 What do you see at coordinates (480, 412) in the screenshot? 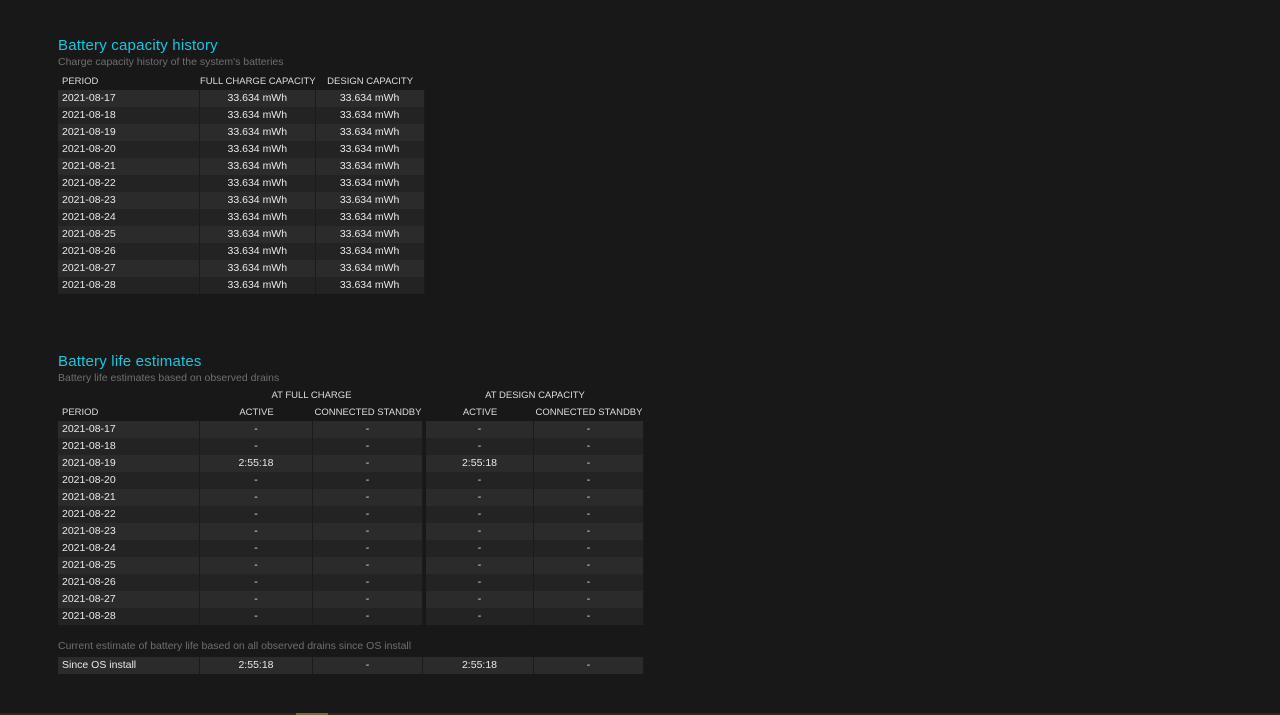
I see `column-header-design-active: ACTIVE` at bounding box center [480, 412].